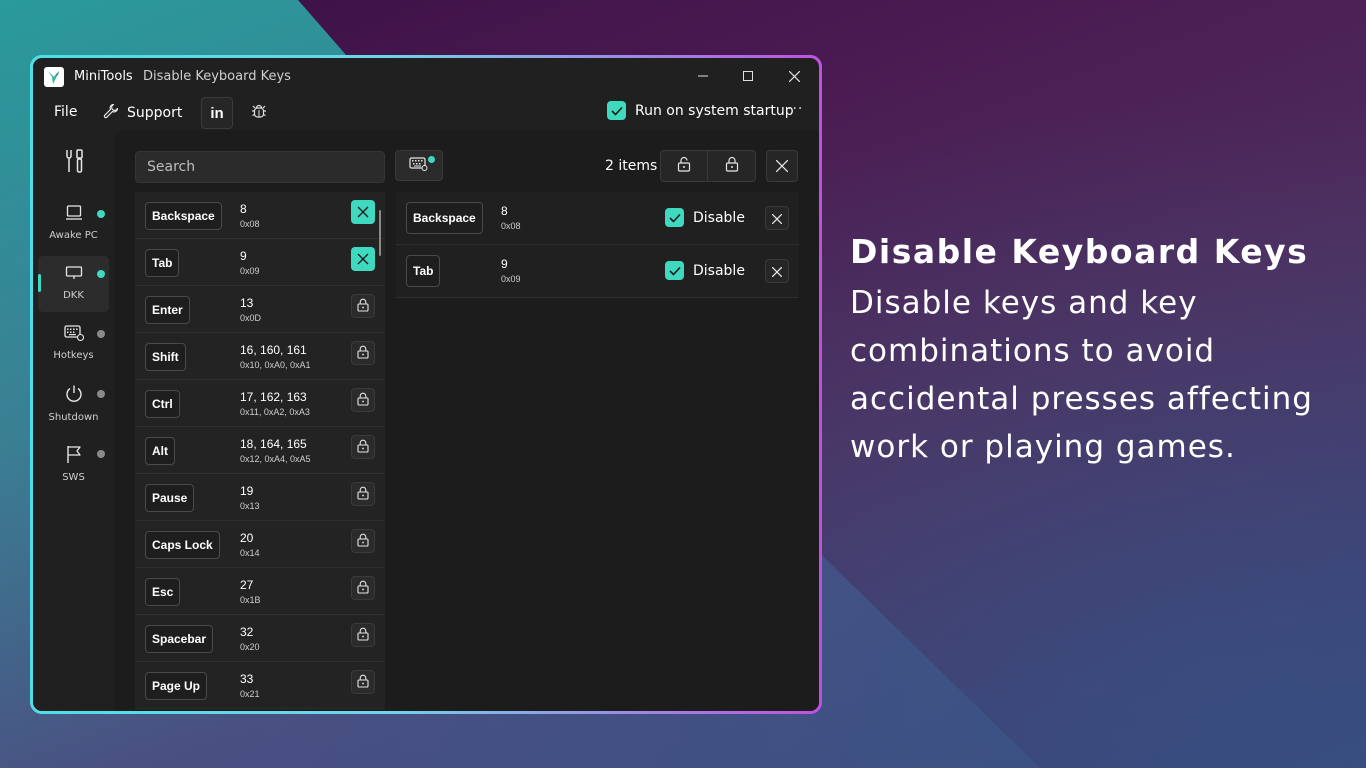  Describe the element at coordinates (217, 113) in the screenshot. I see `linkedin-button: in` at that location.